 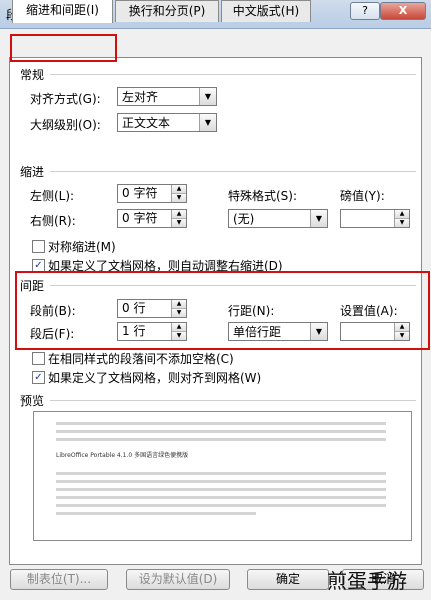 What do you see at coordinates (52, 334) in the screenshot?
I see `space-after-label: 段后(F):` at bounding box center [52, 334].